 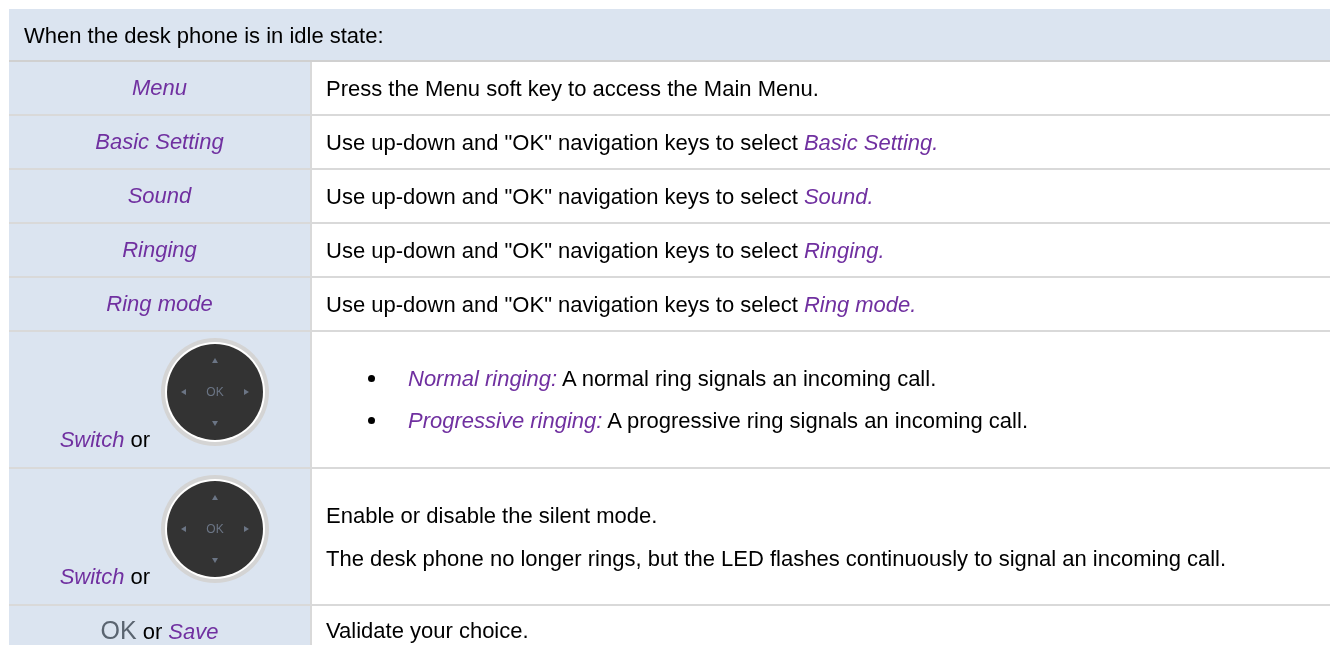 What do you see at coordinates (672, 378) in the screenshot?
I see `bullet-text: Normal ringing: A normal ring signals an incoming call.` at bounding box center [672, 378].